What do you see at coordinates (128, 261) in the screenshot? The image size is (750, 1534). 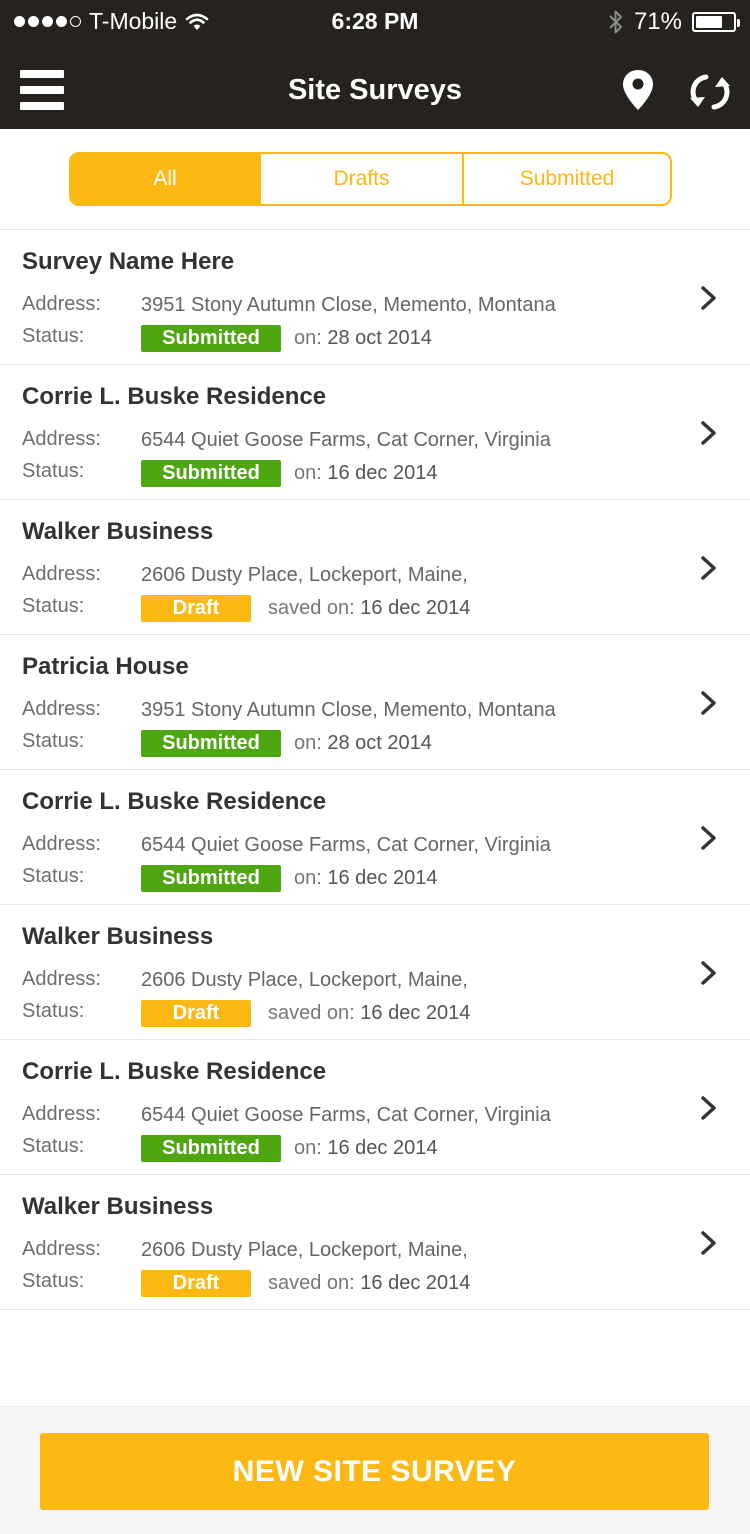 I see `survey-name: Survey Name Here` at bounding box center [128, 261].